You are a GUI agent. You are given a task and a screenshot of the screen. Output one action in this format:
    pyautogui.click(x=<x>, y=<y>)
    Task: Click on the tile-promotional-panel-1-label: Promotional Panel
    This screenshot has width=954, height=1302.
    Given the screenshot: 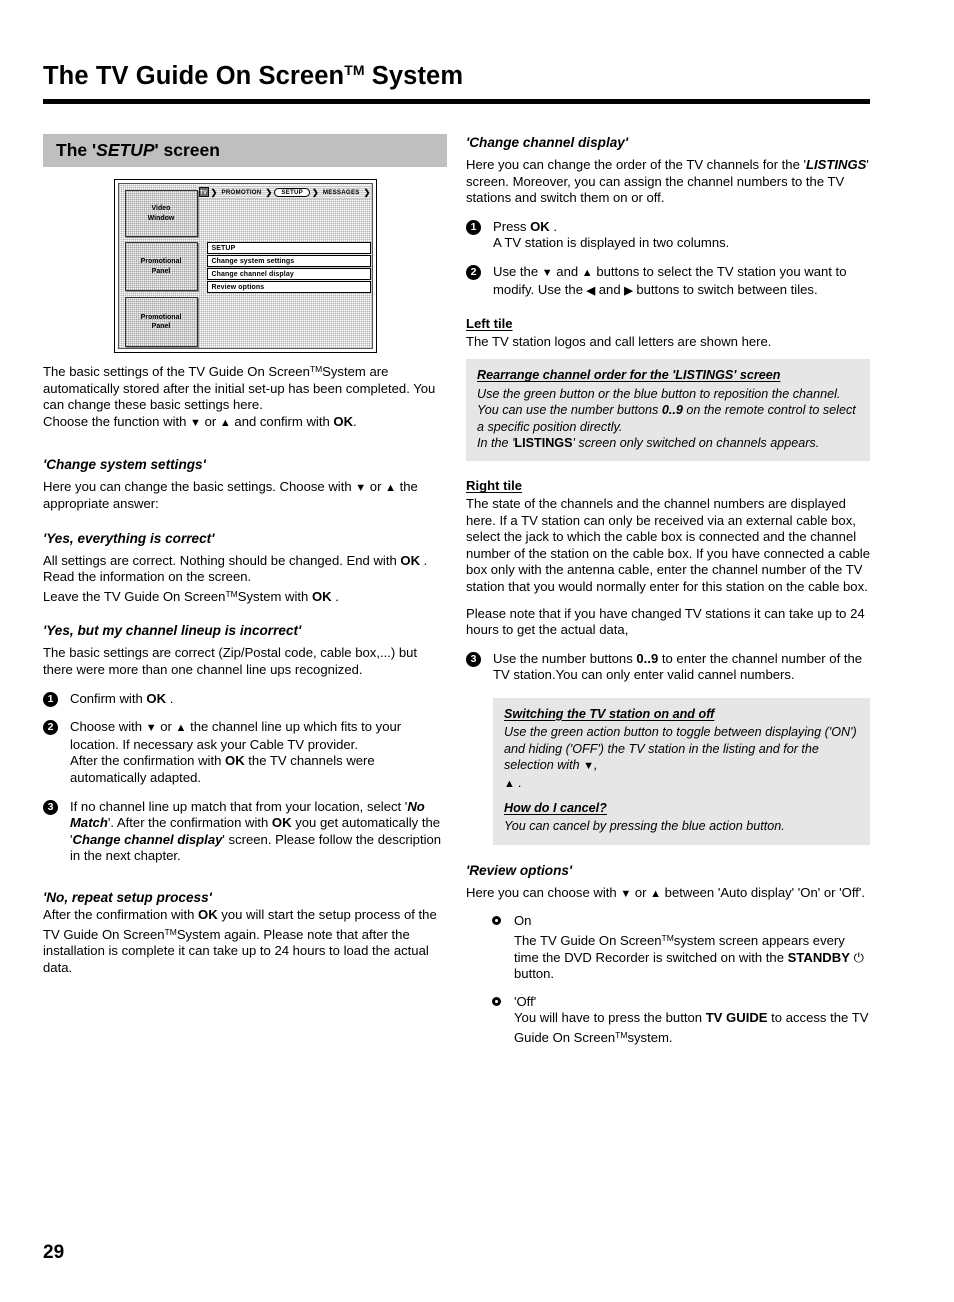 What is the action you would take?
    pyautogui.click(x=161, y=266)
    